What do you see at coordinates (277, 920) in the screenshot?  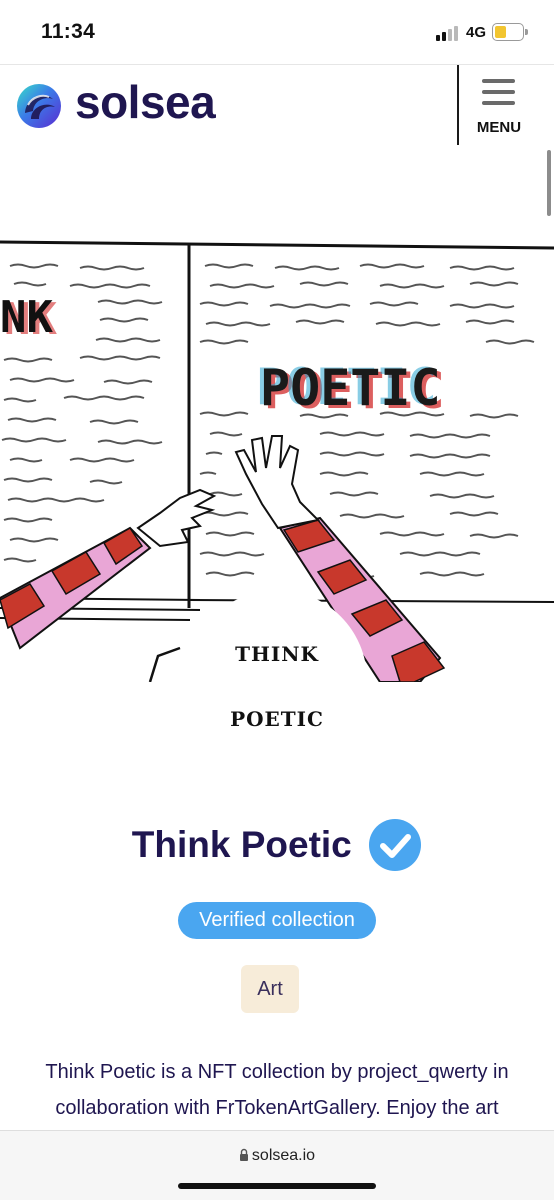 I see `verified-collection-badge: Verified collection` at bounding box center [277, 920].